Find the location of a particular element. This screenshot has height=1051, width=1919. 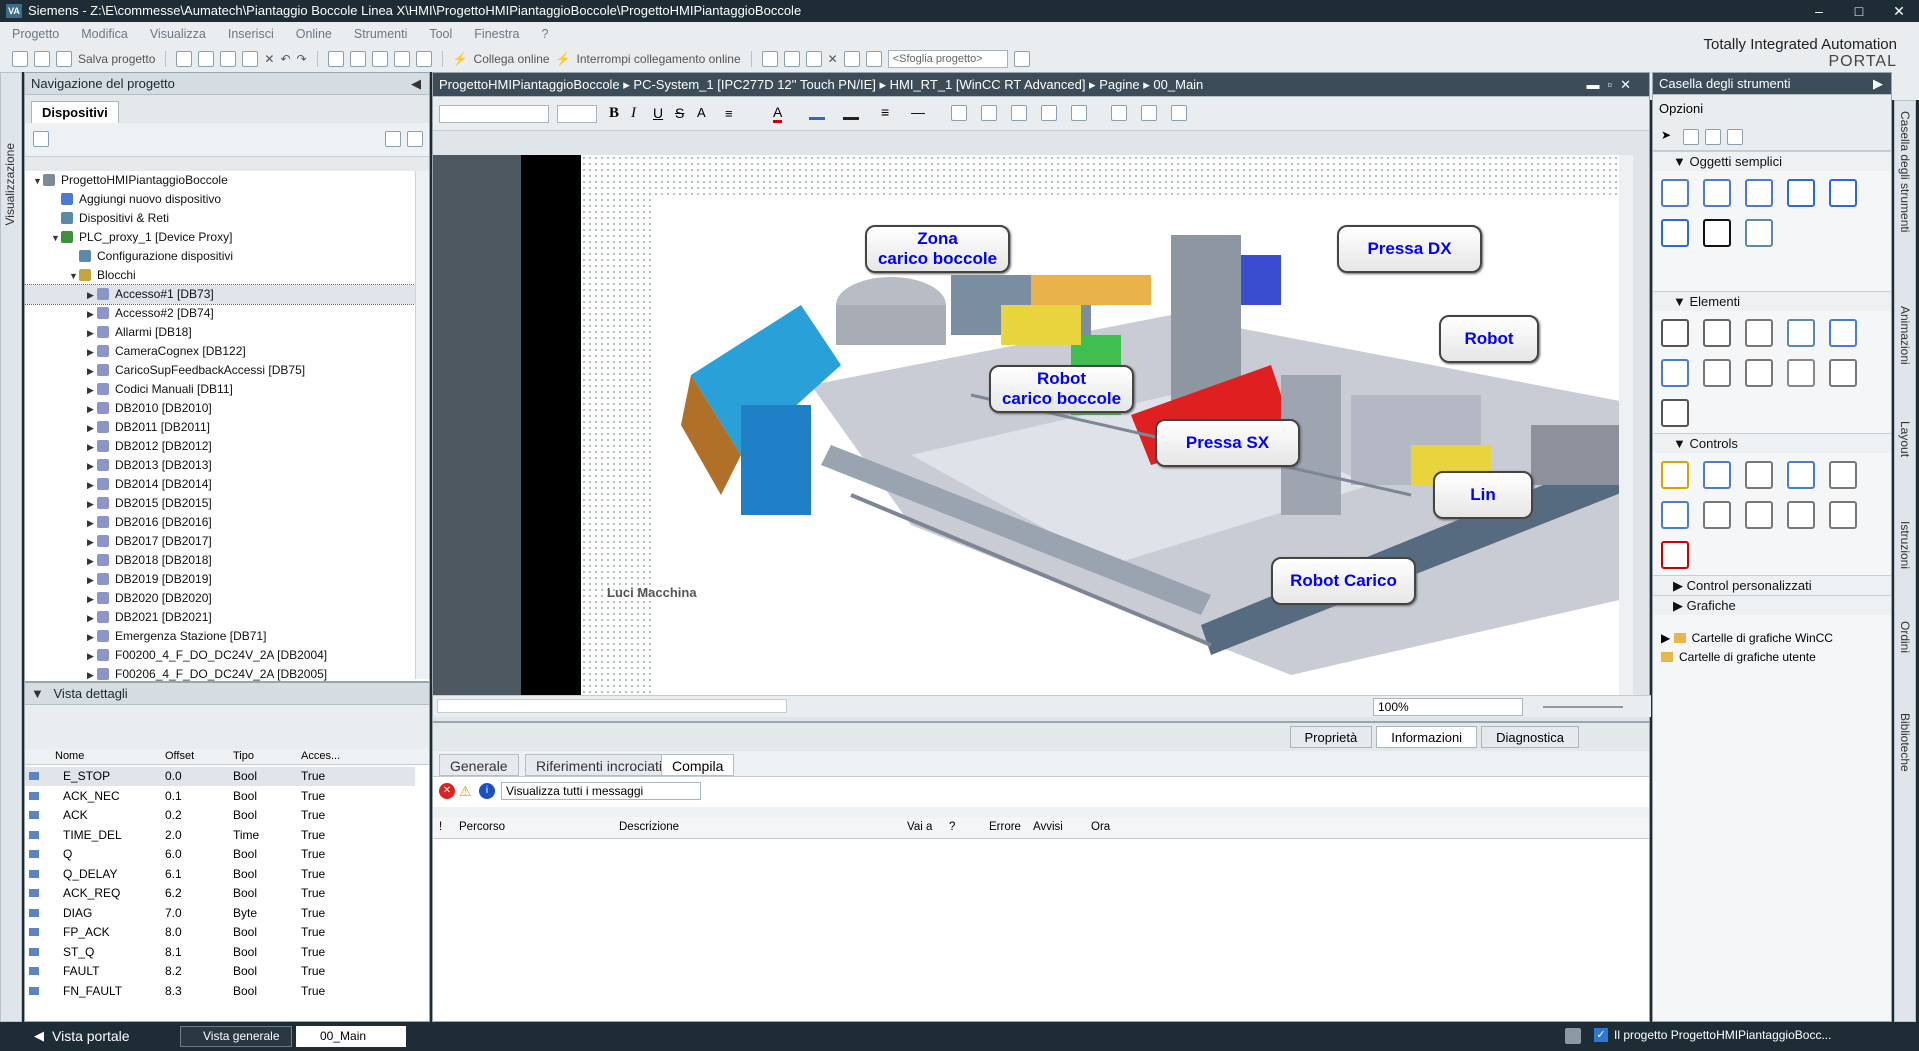

message-filter-select: Visualizza tutti i messaggi is located at coordinates (601, 791).